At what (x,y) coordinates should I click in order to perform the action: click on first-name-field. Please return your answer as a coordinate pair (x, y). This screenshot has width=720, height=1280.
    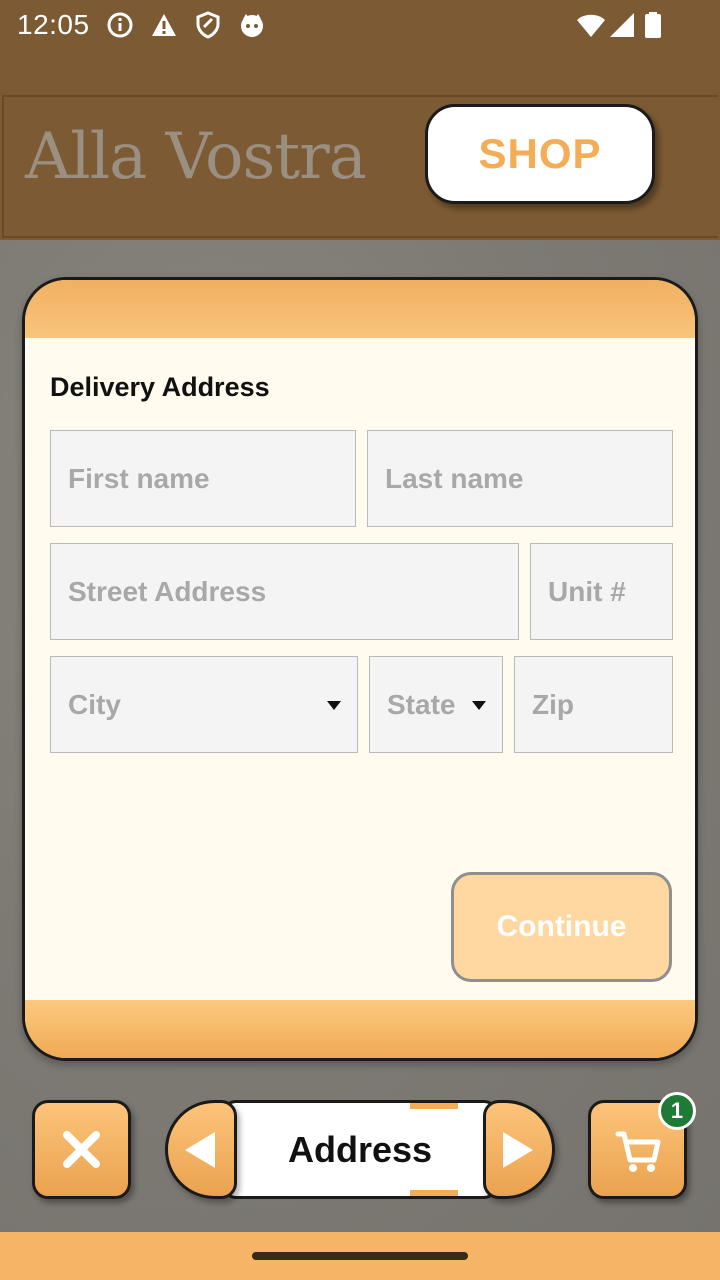
    Looking at the image, I should click on (203, 478).